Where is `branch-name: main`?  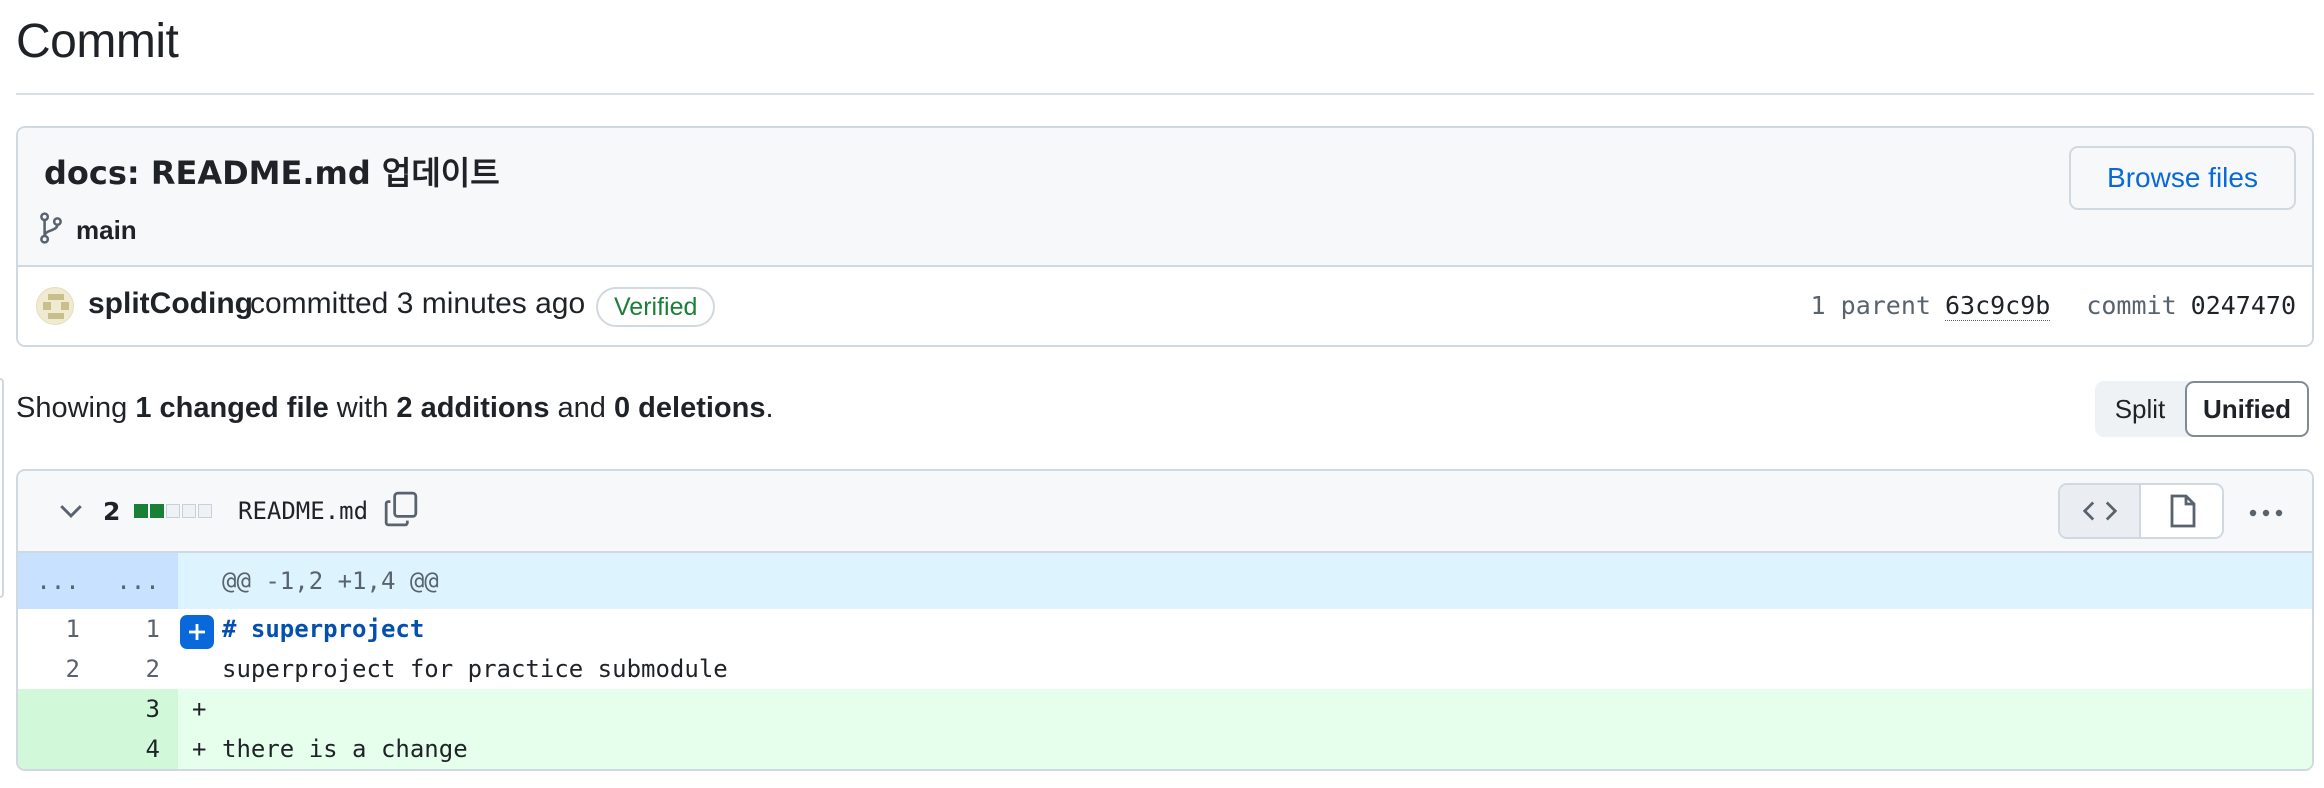 branch-name: main is located at coordinates (106, 230).